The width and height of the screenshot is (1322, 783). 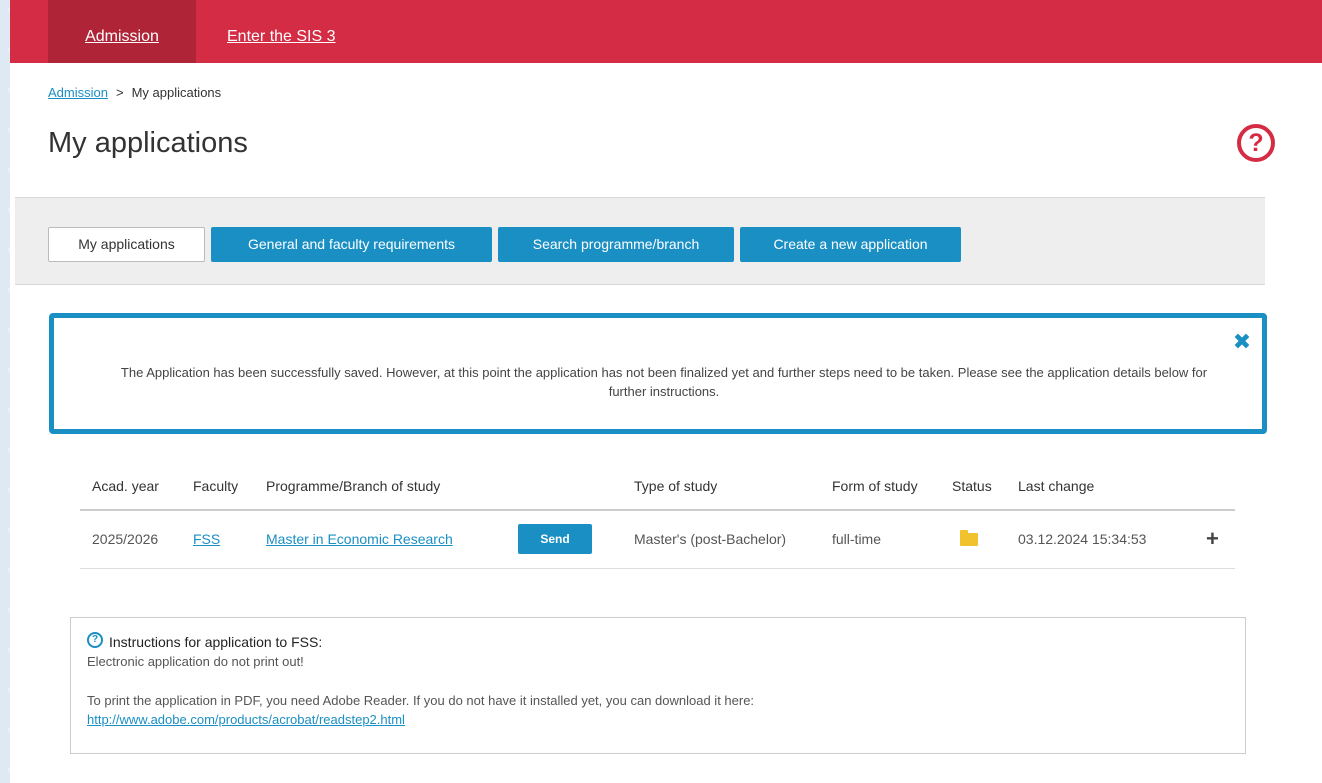 What do you see at coordinates (1220, 486) in the screenshot?
I see `header-expand` at bounding box center [1220, 486].